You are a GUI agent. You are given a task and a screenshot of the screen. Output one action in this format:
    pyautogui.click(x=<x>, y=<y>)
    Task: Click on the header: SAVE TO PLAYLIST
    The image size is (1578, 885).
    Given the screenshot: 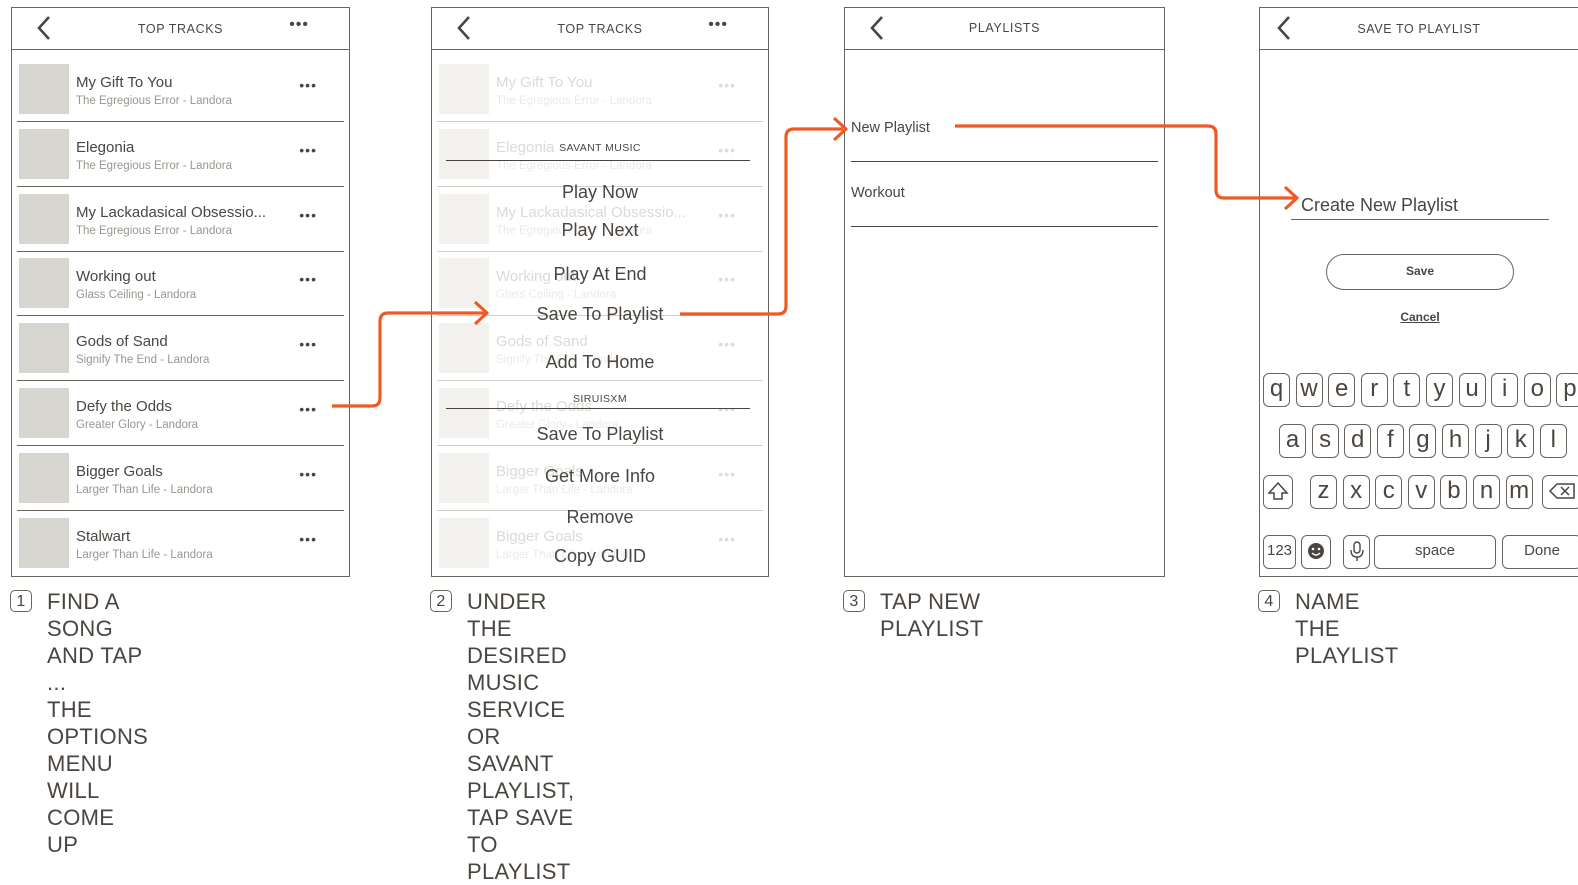 What is the action you would take?
    pyautogui.click(x=1419, y=29)
    